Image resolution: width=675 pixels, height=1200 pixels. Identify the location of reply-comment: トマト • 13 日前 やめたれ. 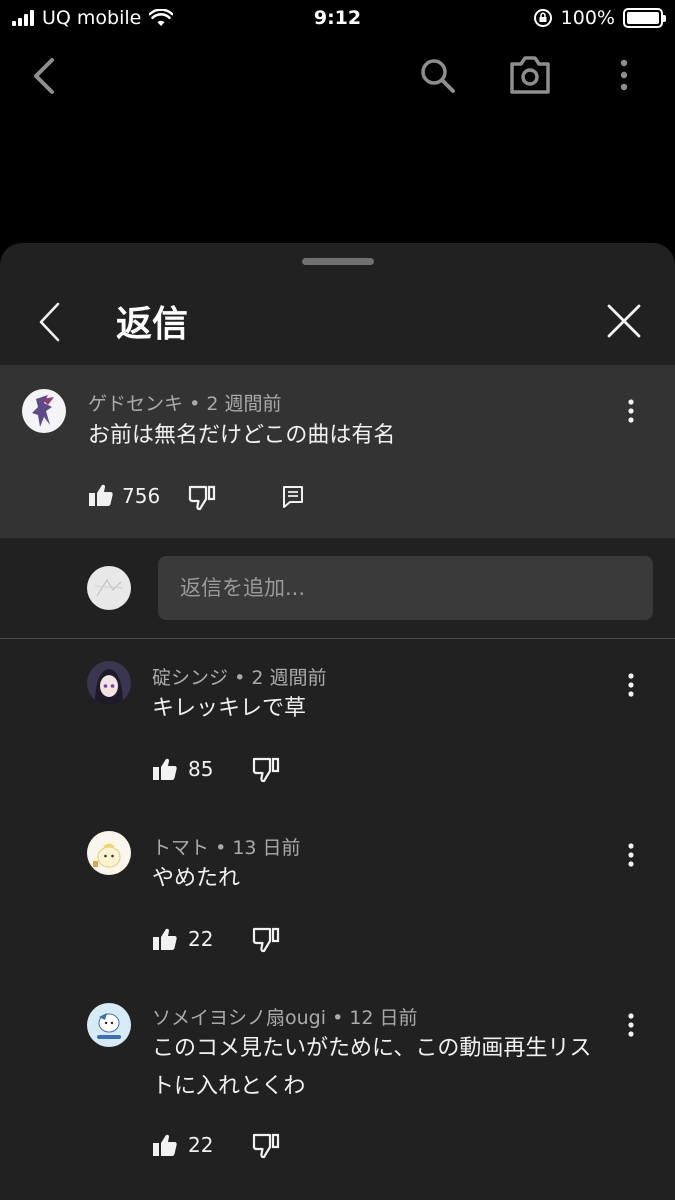
(337, 903).